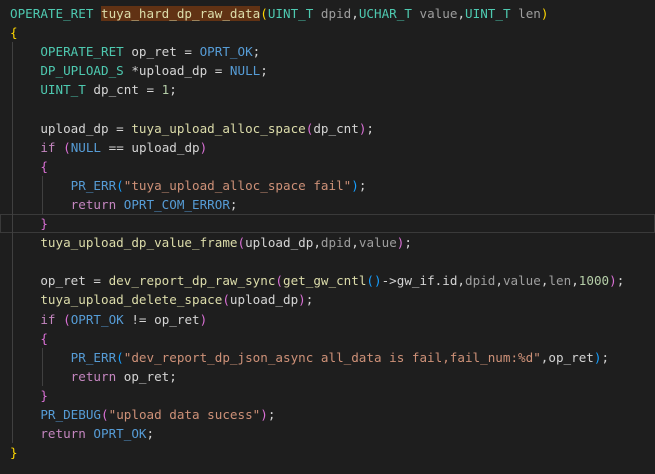 The image size is (655, 474). Describe the element at coordinates (169, 71) in the screenshot. I see `code-token: *upload_dp` at that location.